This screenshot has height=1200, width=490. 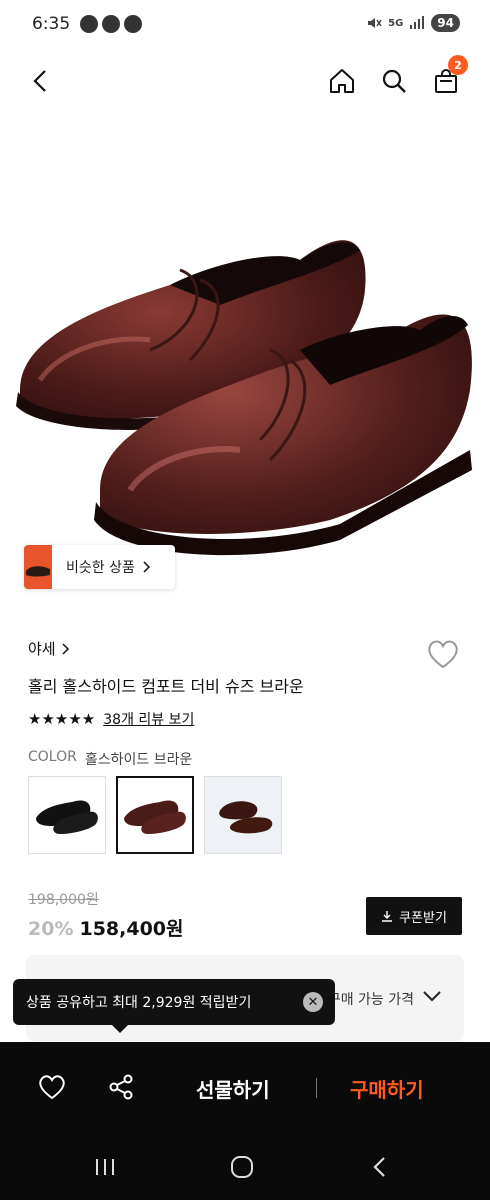 I want to click on color-label: COLOR, so click(x=52, y=757).